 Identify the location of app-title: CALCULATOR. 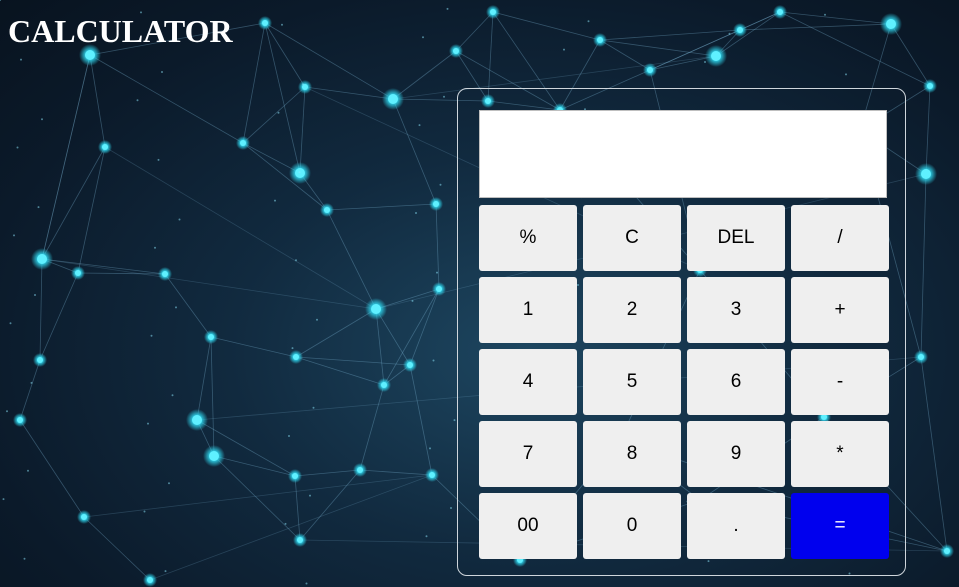
(120, 31).